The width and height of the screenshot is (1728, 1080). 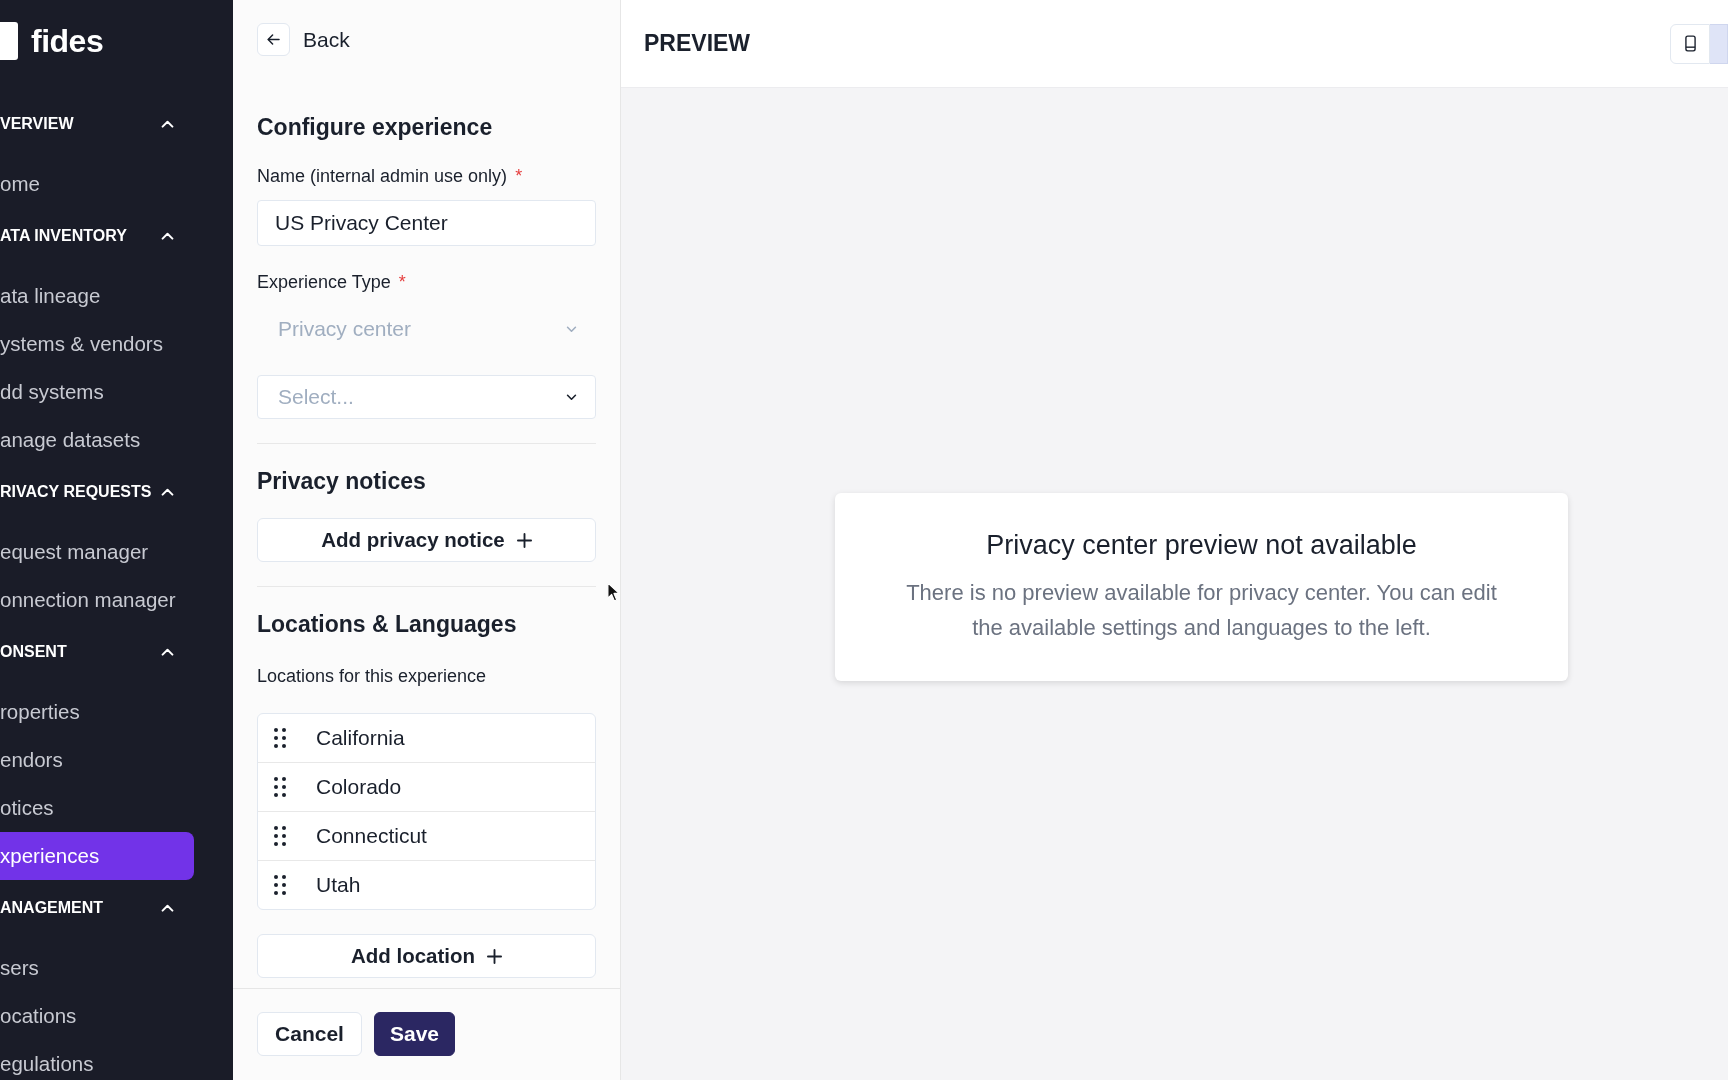 What do you see at coordinates (67, 41) in the screenshot?
I see `logo-text: fides` at bounding box center [67, 41].